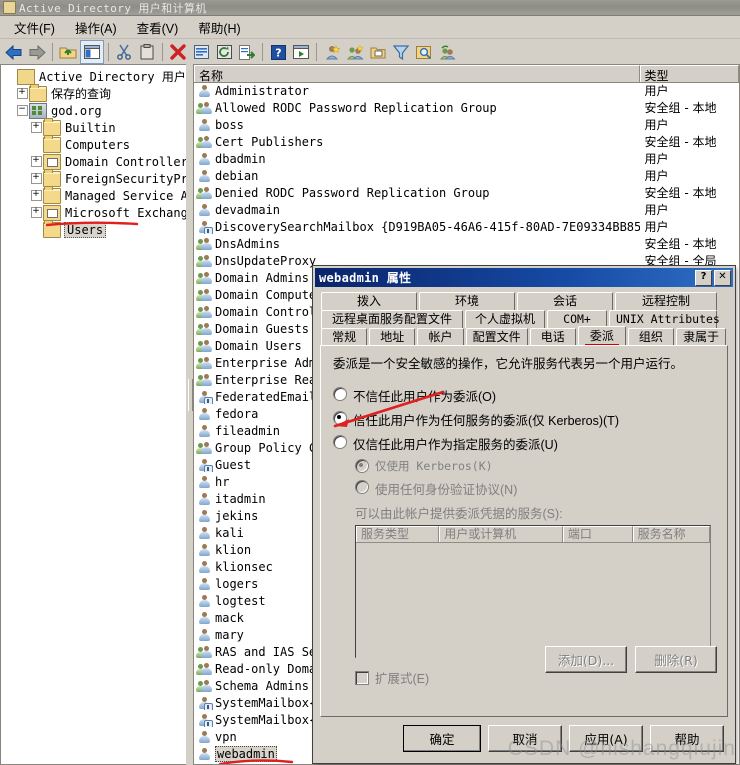 This screenshot has width=740, height=765. Describe the element at coordinates (401, 52) in the screenshot. I see `filter-icon` at that location.